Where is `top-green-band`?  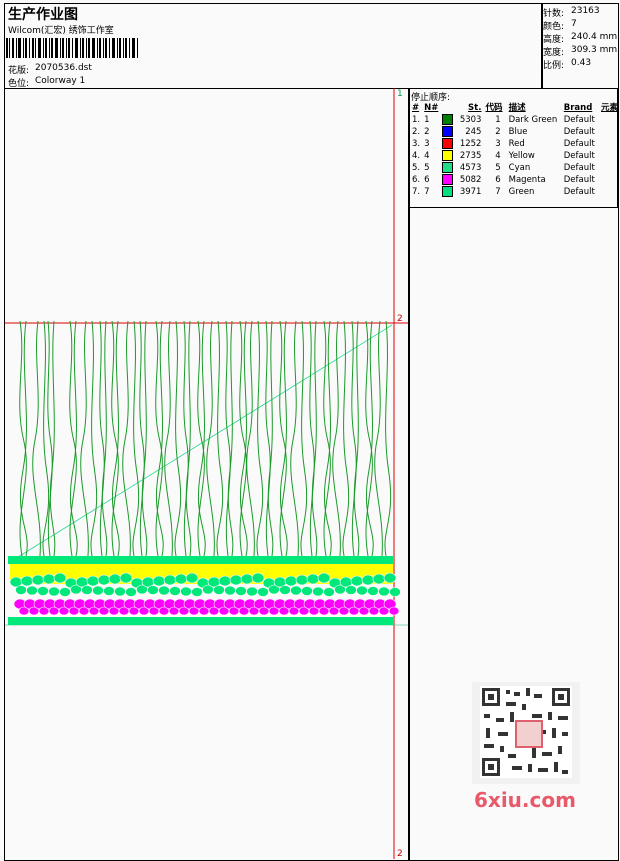
top-green-band is located at coordinates (200, 560).